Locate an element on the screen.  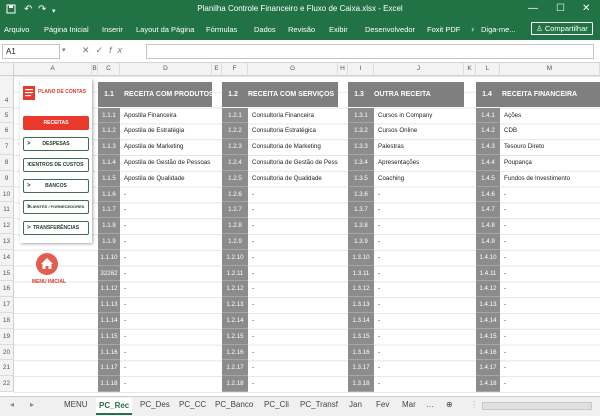
nav-button-transferencias: > TRANSFERÊNCIAS is located at coordinates (56, 228).